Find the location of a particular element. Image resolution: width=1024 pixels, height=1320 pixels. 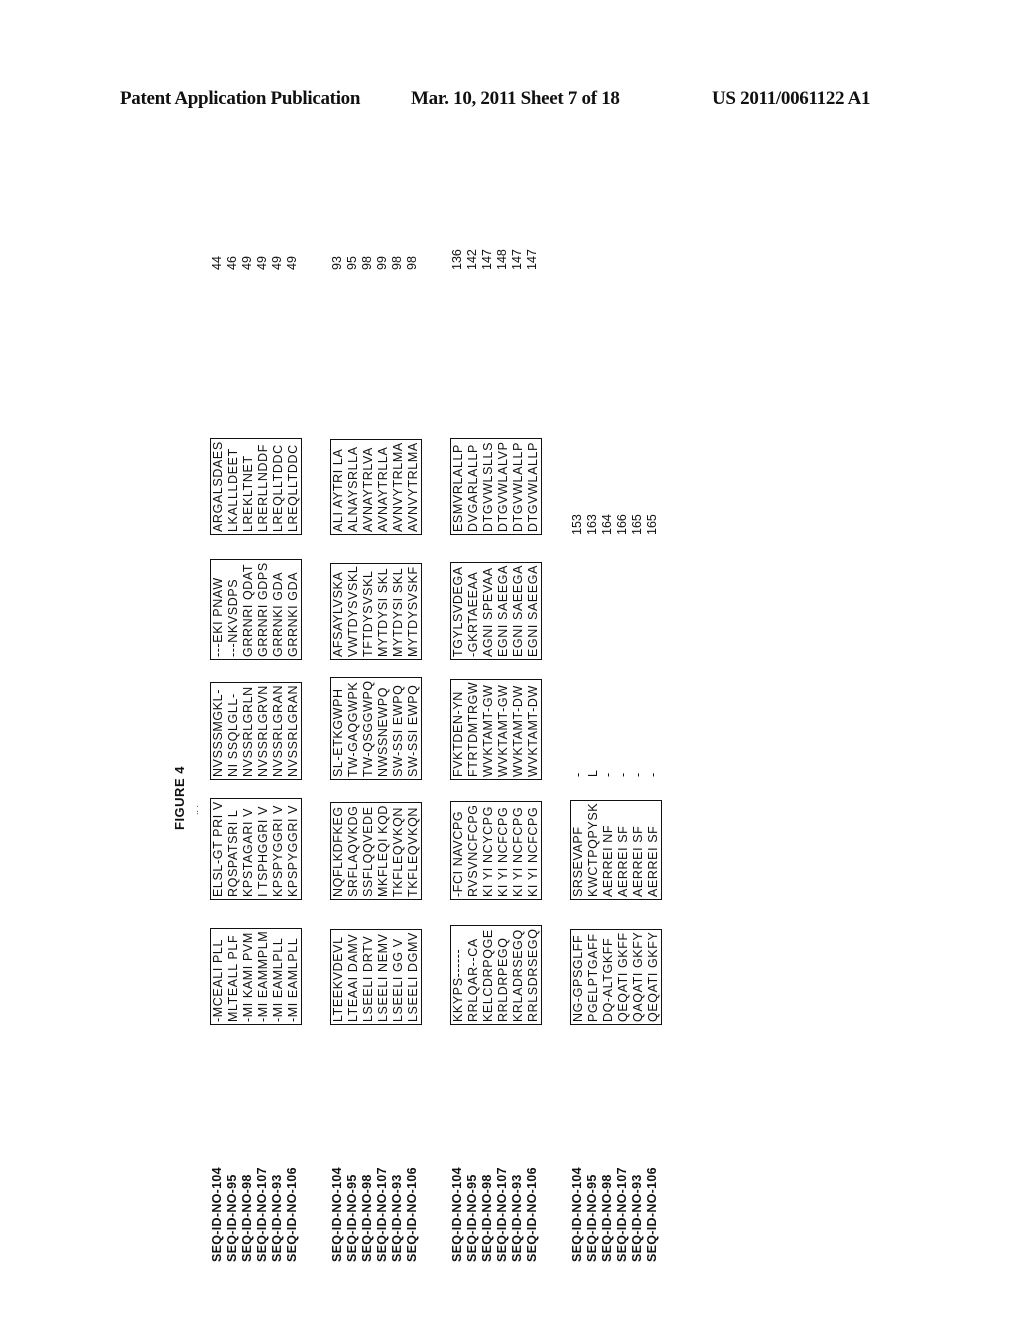

residue-row: NVSSRLGRVN is located at coordinates (263, 731).